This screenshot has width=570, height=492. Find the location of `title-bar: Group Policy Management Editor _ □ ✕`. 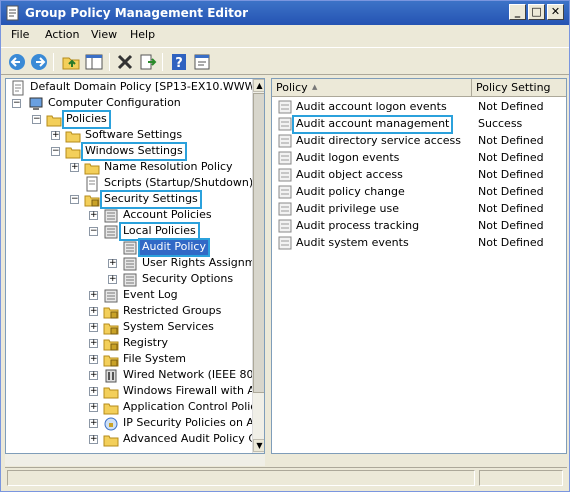

title-bar: Group Policy Management Editor _ □ ✕ is located at coordinates (285, 13).